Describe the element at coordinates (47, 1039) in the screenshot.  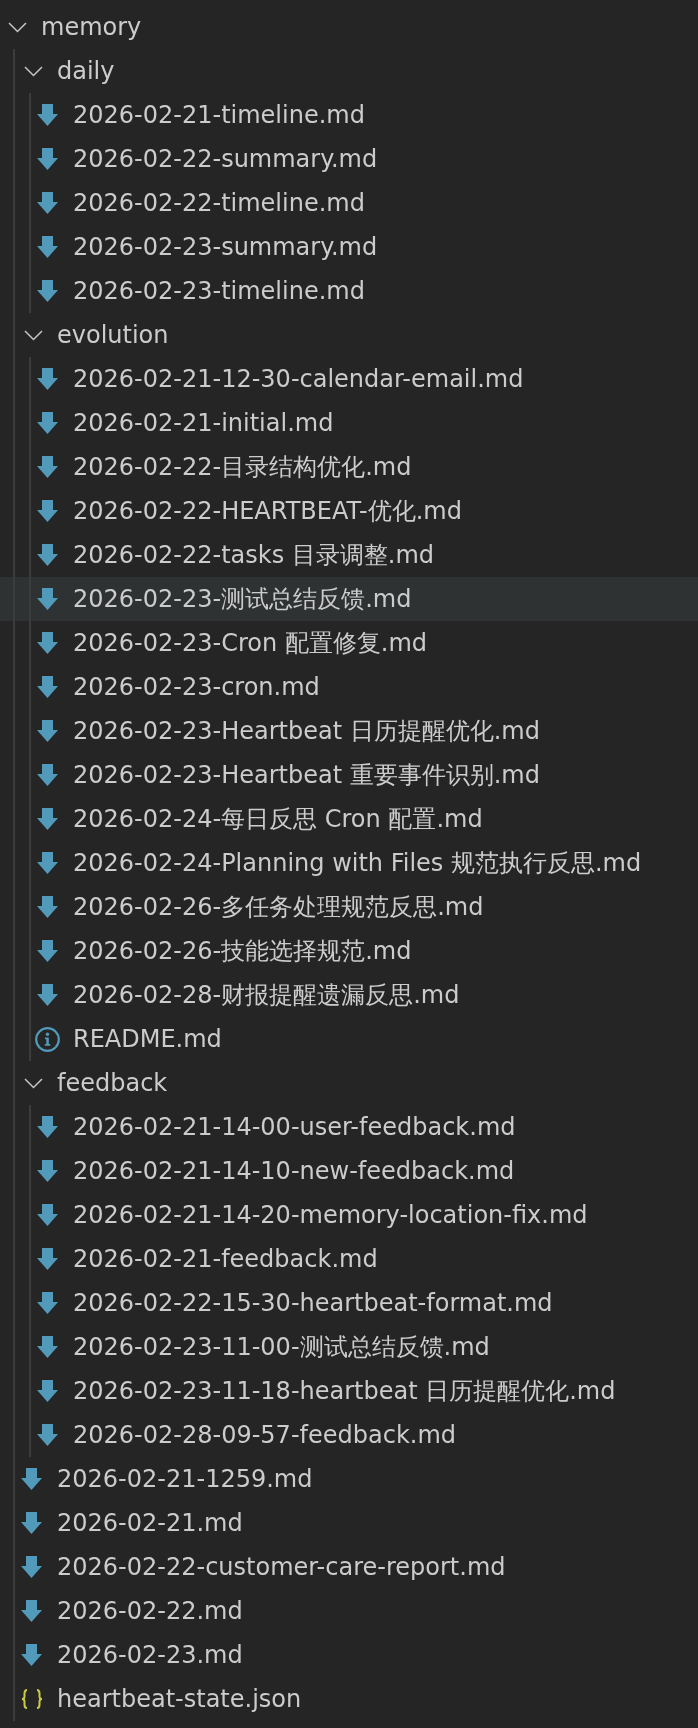
I see `info-icon` at that location.